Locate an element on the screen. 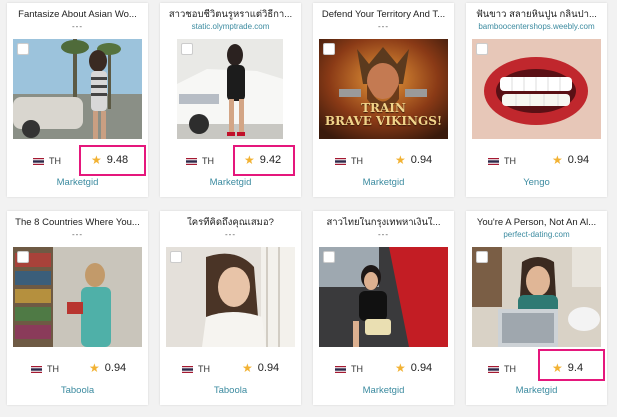 This screenshot has height=417, width=617. rating: ★ 9.4 is located at coordinates (567, 368).